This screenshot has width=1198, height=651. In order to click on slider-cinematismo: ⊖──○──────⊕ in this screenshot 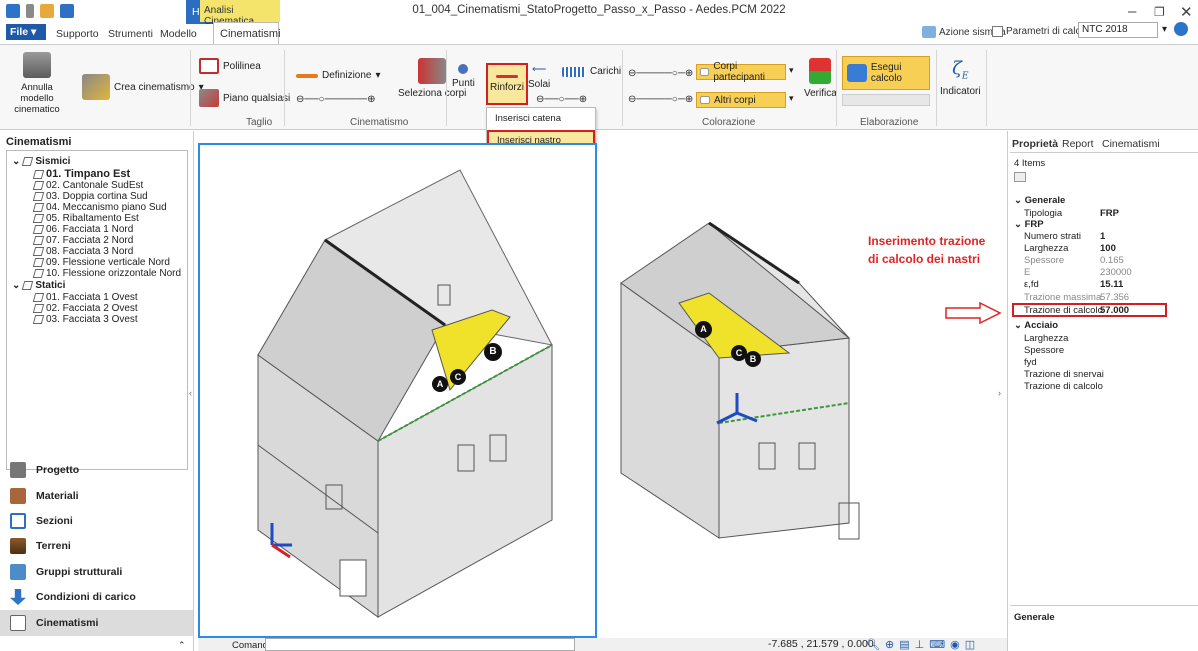, I will do `click(335, 99)`.